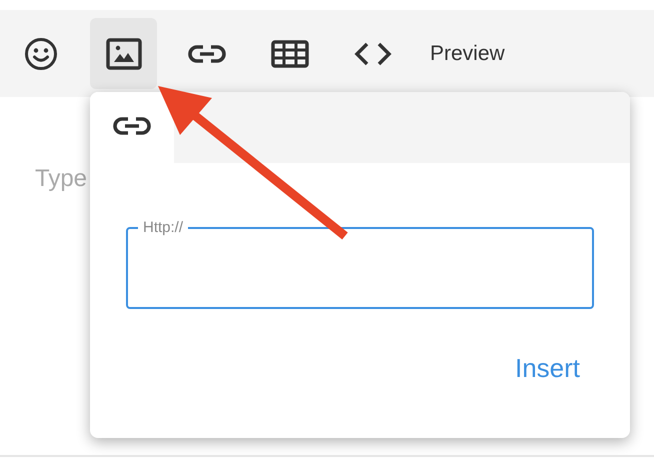  What do you see at coordinates (547, 368) in the screenshot?
I see `insert-button: Insert` at bounding box center [547, 368].